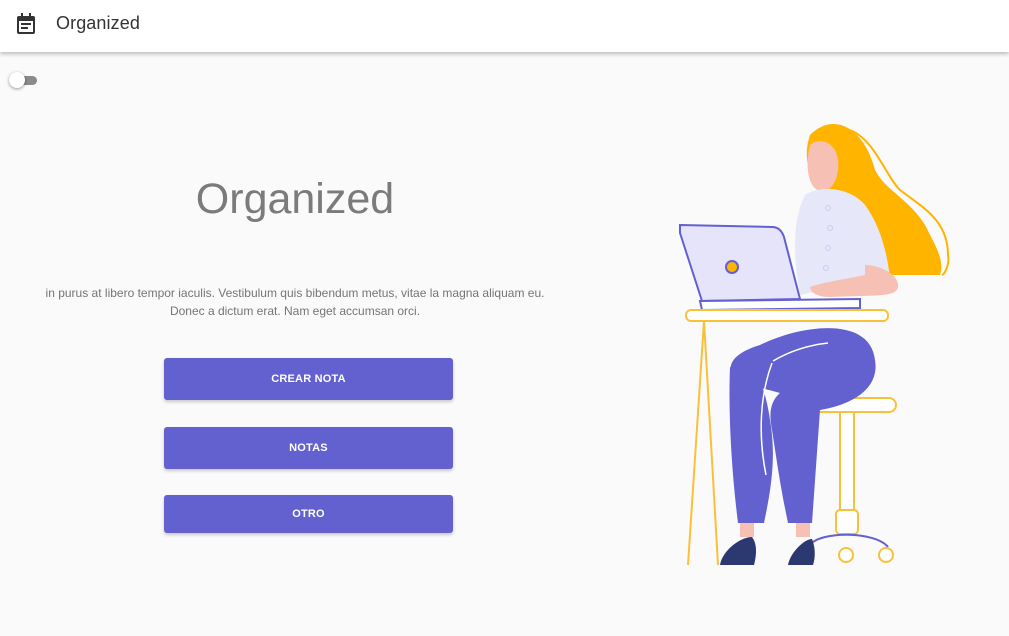 This screenshot has width=1009, height=636. I want to click on other-button: OTRO, so click(308, 514).